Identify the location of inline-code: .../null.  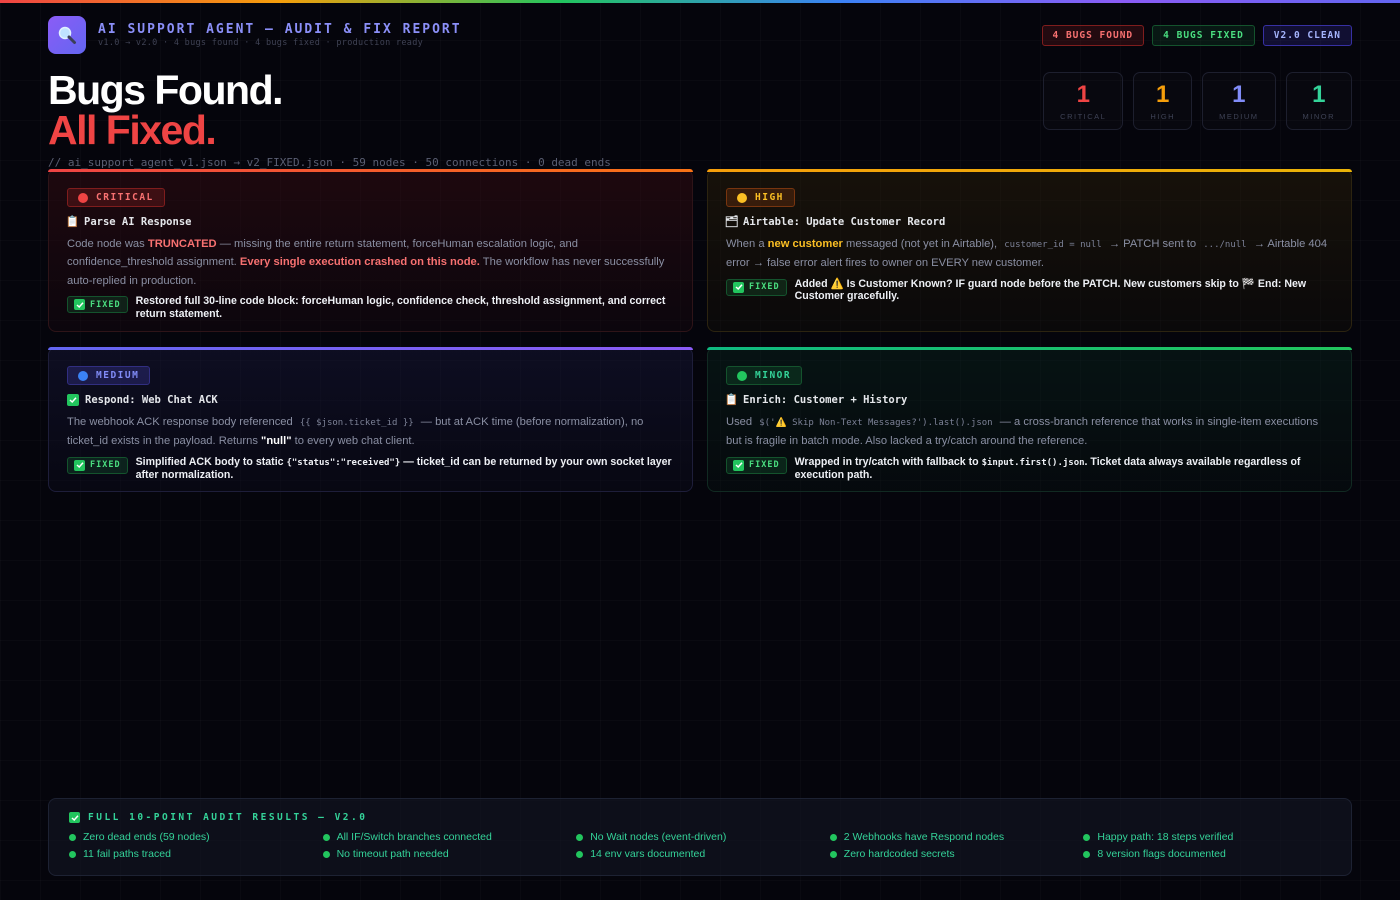
(1225, 244).